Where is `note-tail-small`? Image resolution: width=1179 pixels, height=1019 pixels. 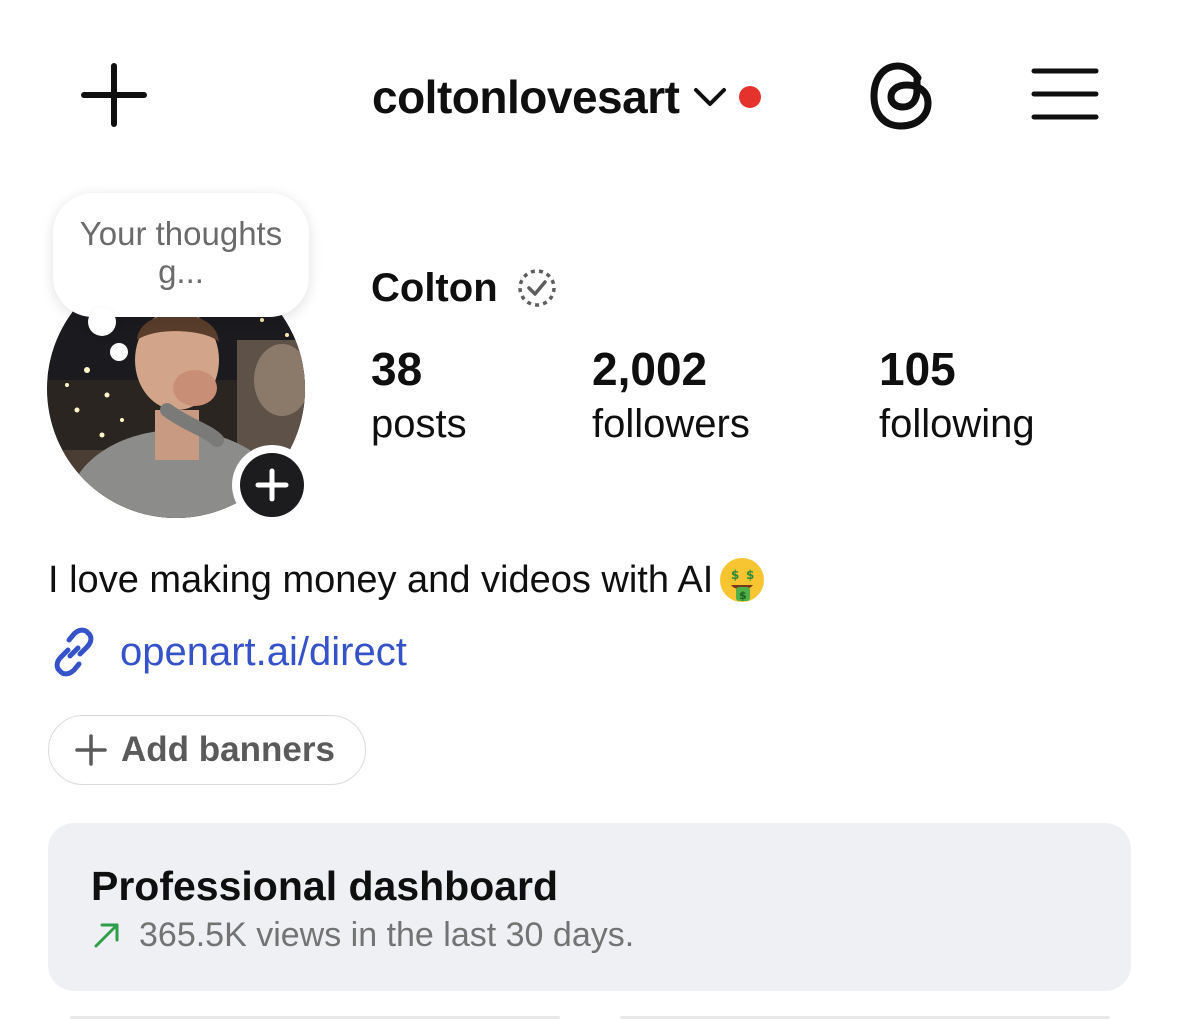 note-tail-small is located at coordinates (119, 352).